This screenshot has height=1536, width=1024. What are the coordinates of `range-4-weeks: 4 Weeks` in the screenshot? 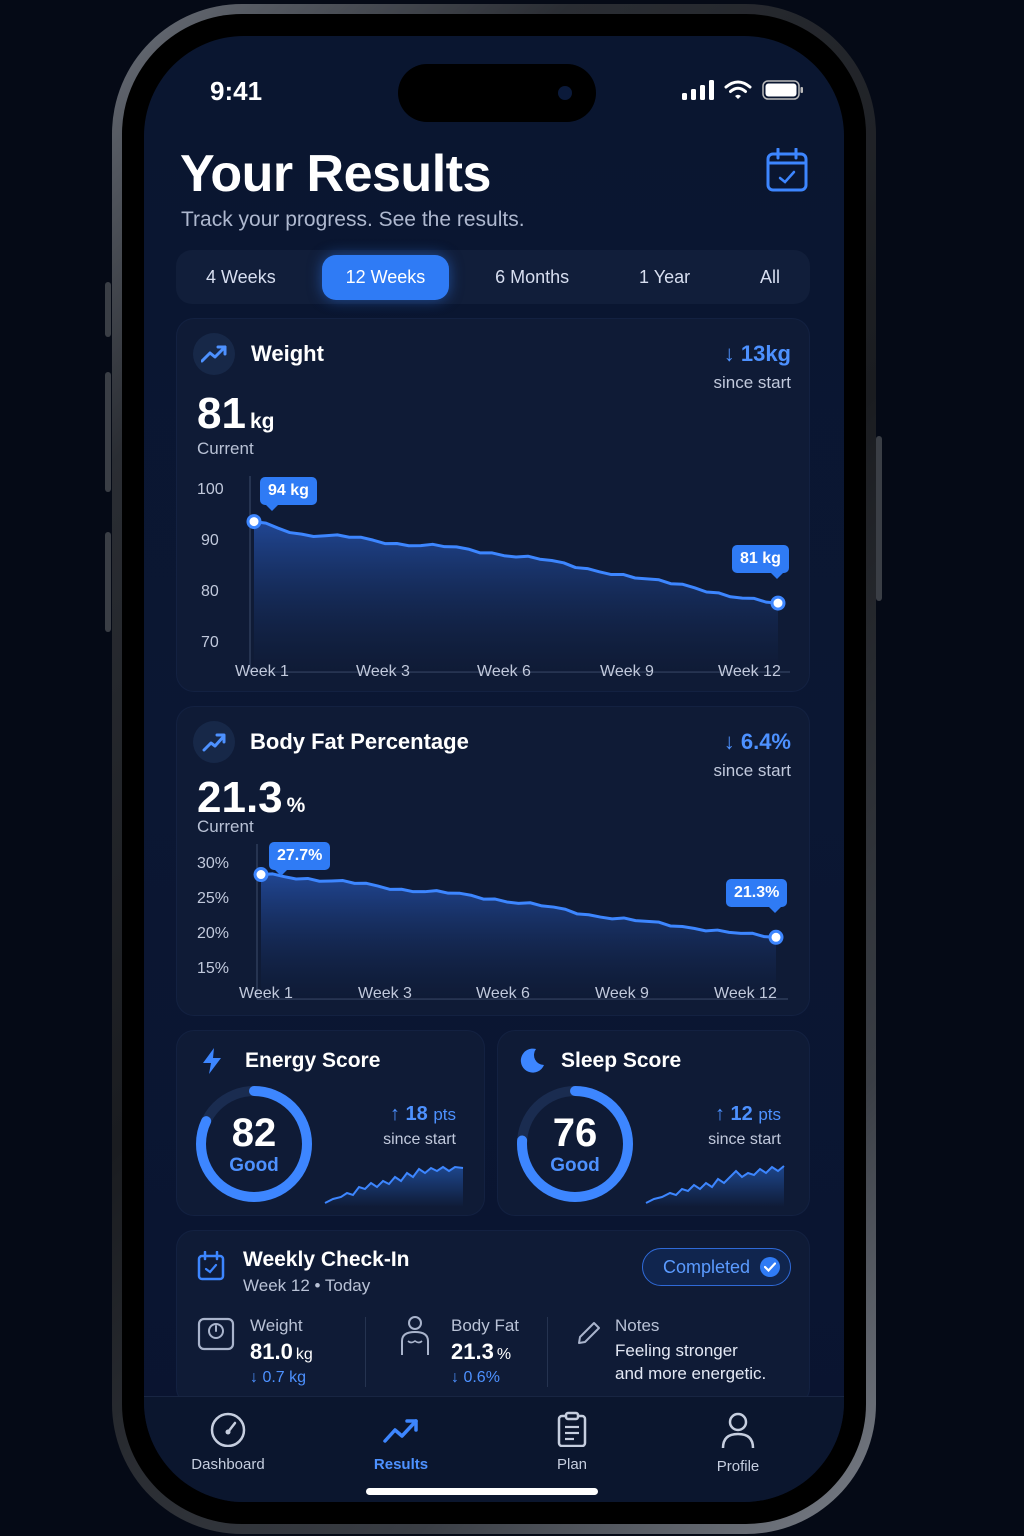 It's located at (241, 277).